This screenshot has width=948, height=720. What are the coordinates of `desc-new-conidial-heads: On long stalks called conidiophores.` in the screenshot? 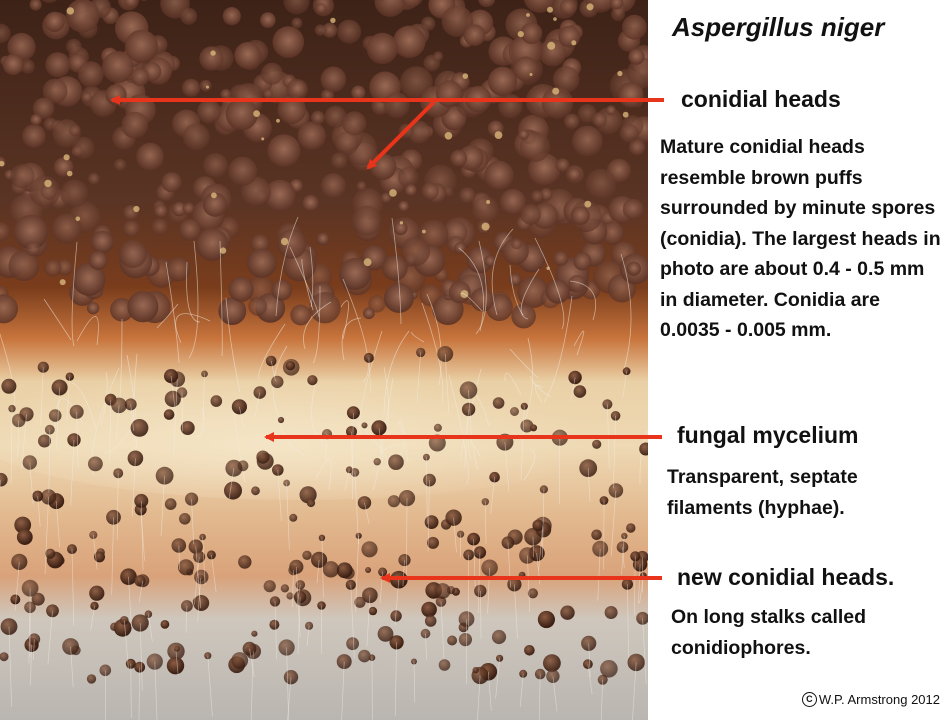 It's located at (769, 632).